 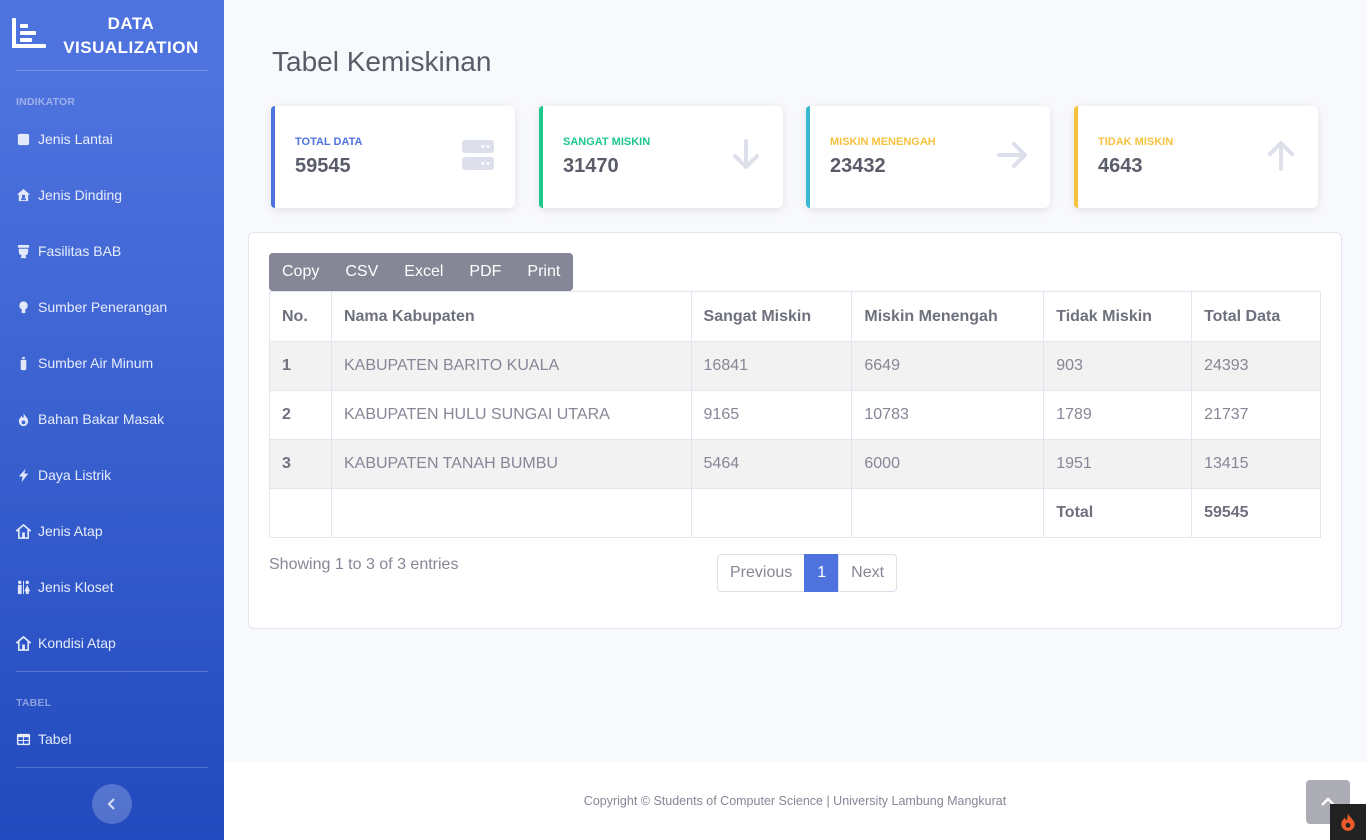 I want to click on sidebar-heading-tabel: TABEL, so click(x=34, y=703).